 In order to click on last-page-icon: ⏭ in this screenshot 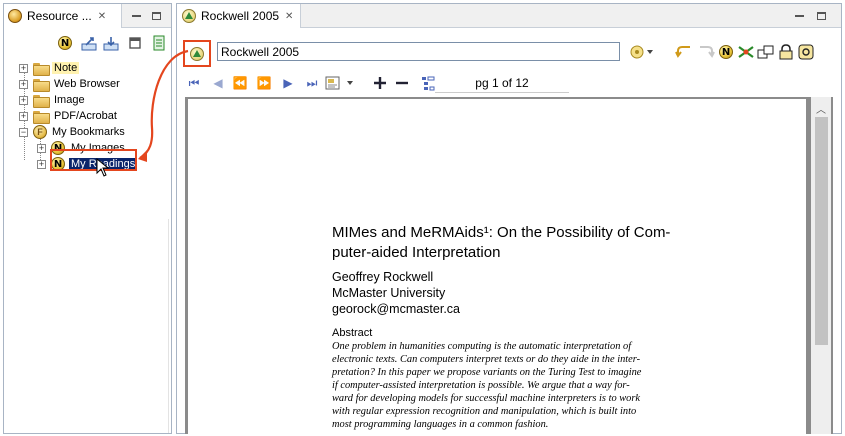, I will do `click(312, 82)`.